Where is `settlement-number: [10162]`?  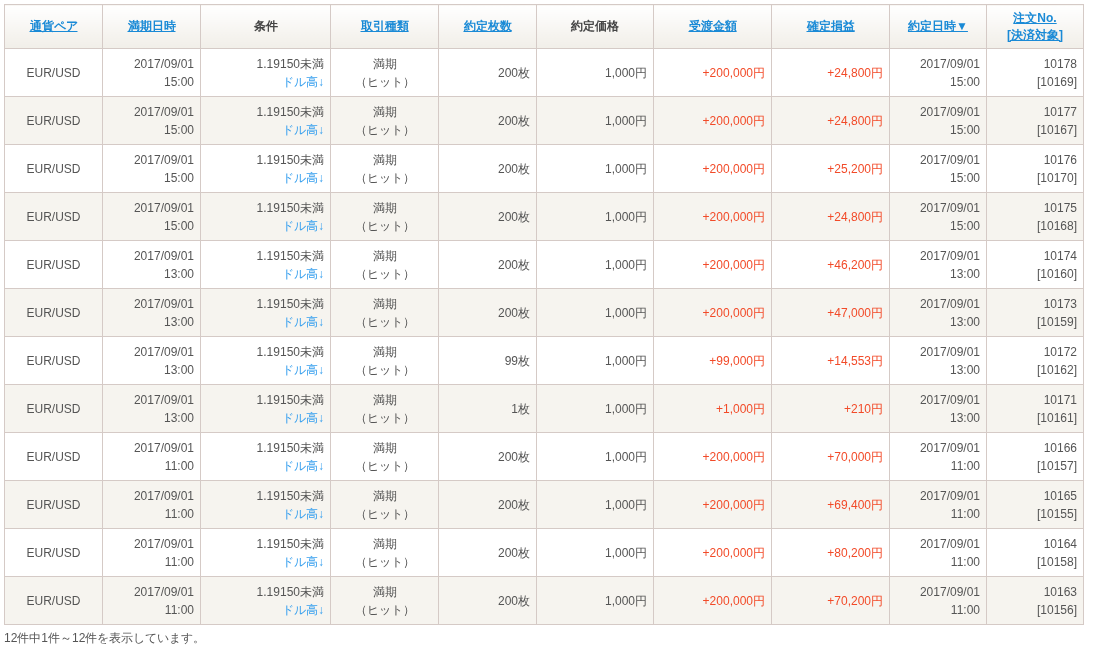 settlement-number: [10162] is located at coordinates (1056, 370).